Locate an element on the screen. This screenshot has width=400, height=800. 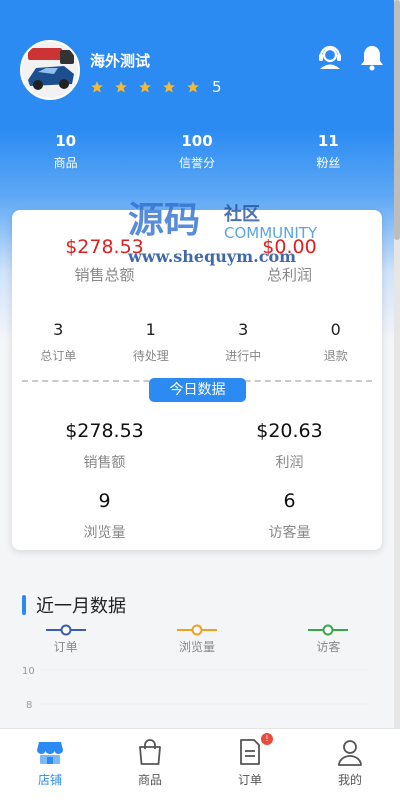
shopping-bag-icon is located at coordinates (150, 752).